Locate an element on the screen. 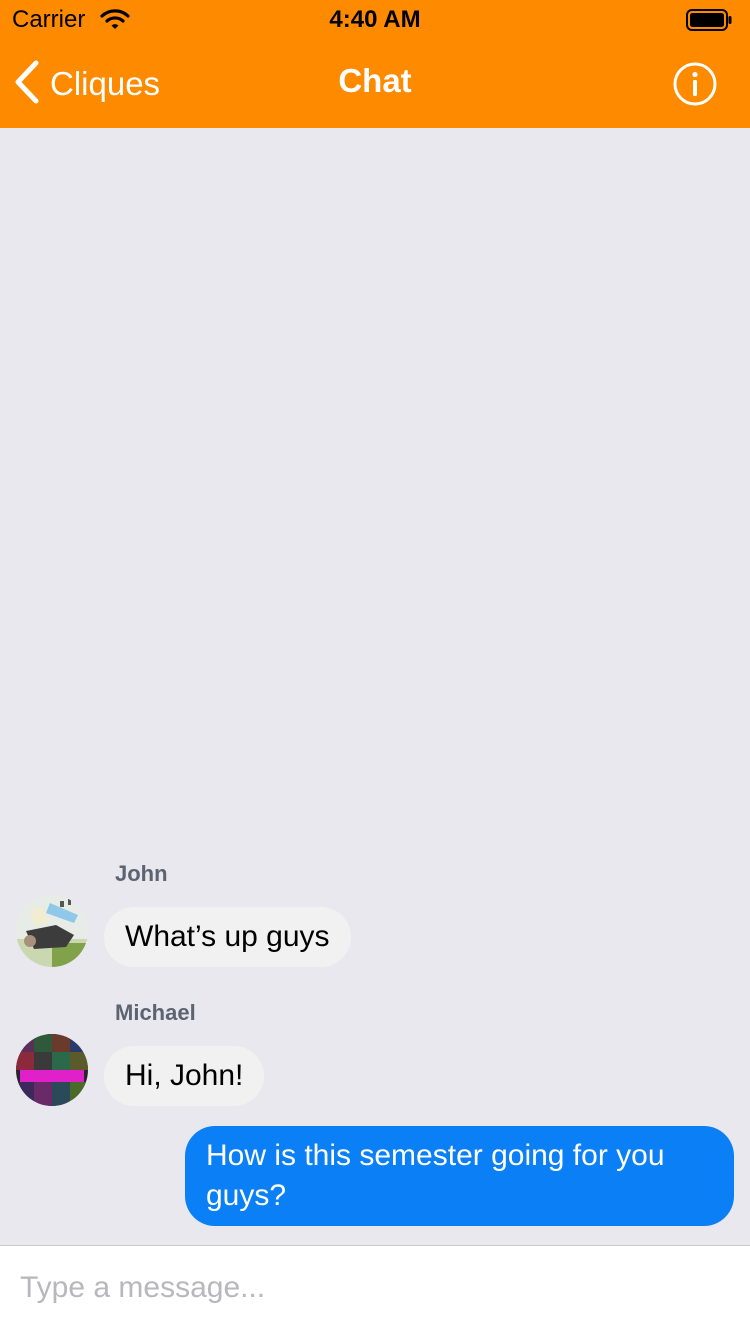 The width and height of the screenshot is (750, 1335). message-bubble: Hi, John! is located at coordinates (184, 1076).